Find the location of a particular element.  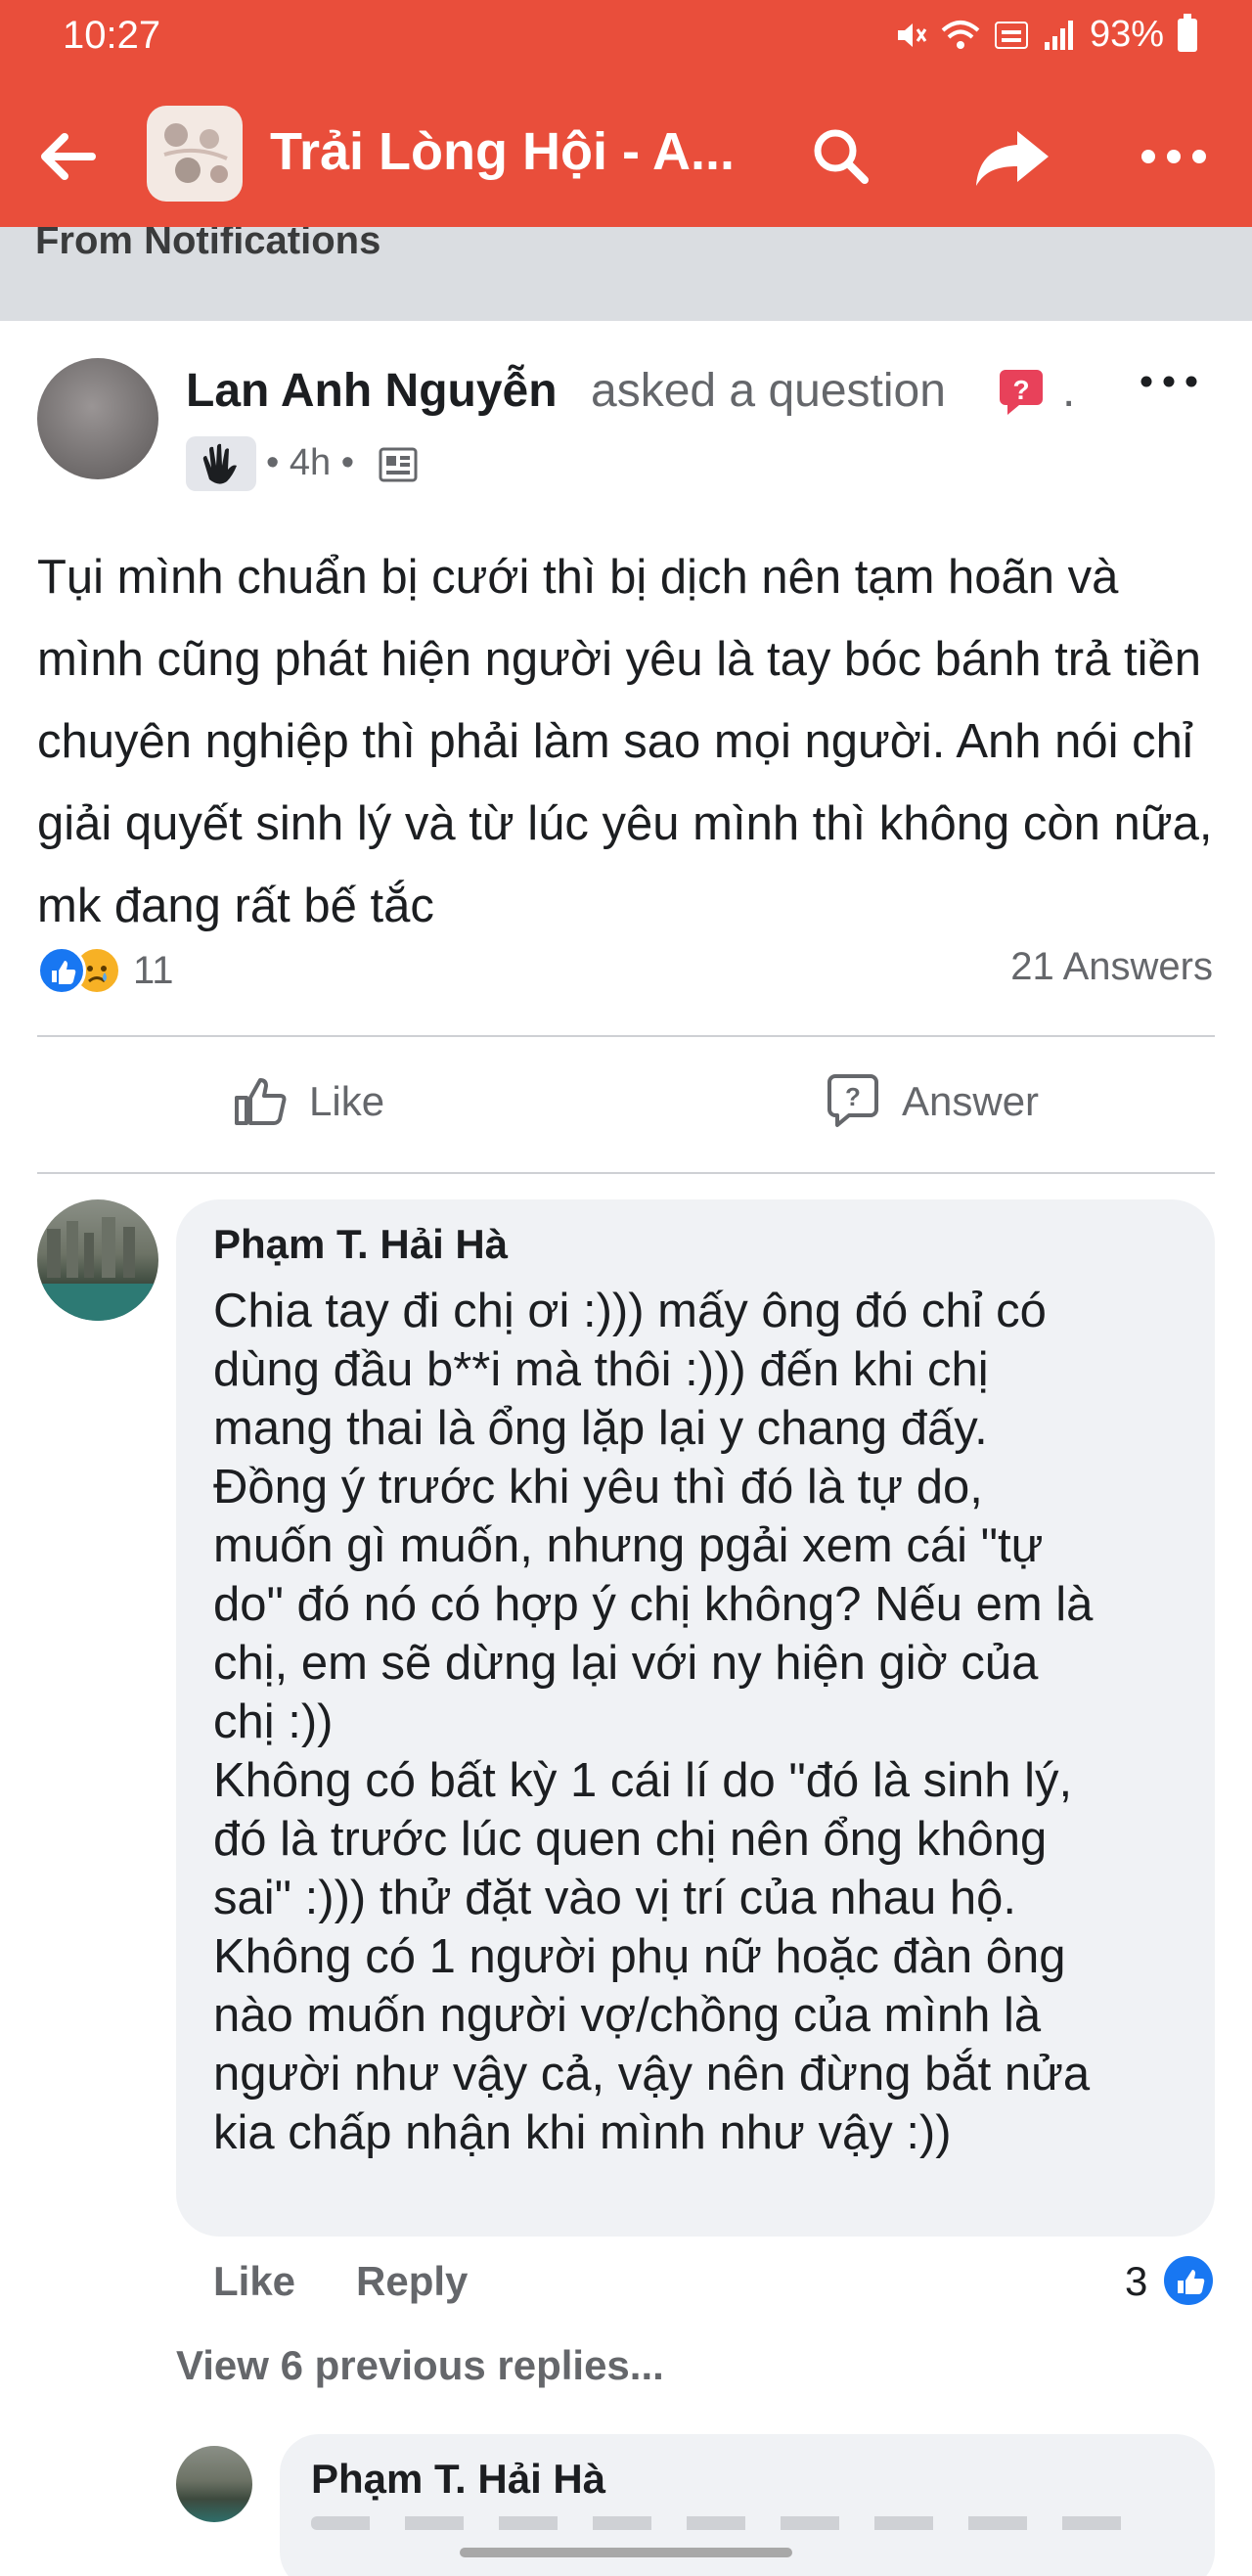

answer-label: Answer is located at coordinates (971, 1101).